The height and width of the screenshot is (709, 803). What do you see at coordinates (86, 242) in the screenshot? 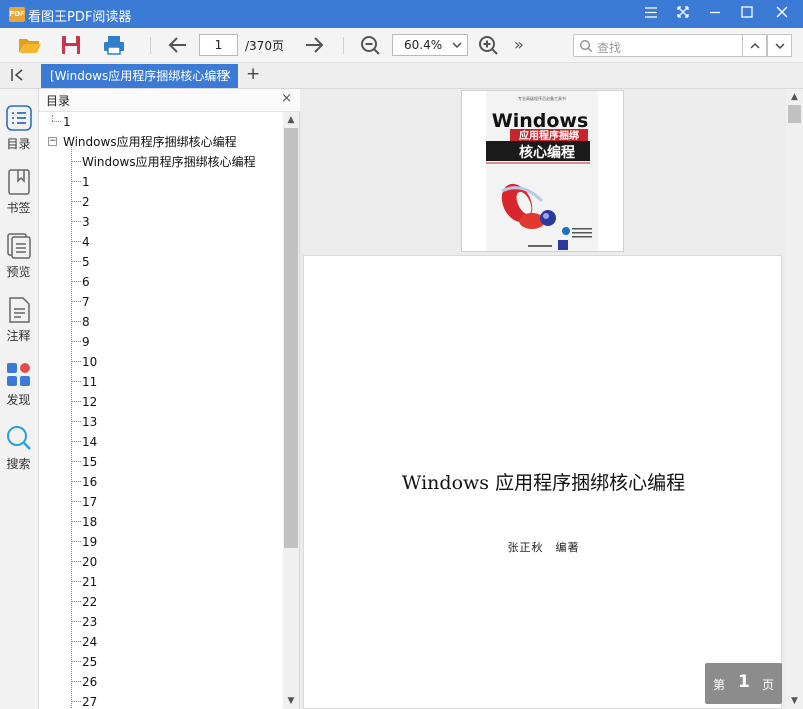
I see `toc-item: 4` at bounding box center [86, 242].